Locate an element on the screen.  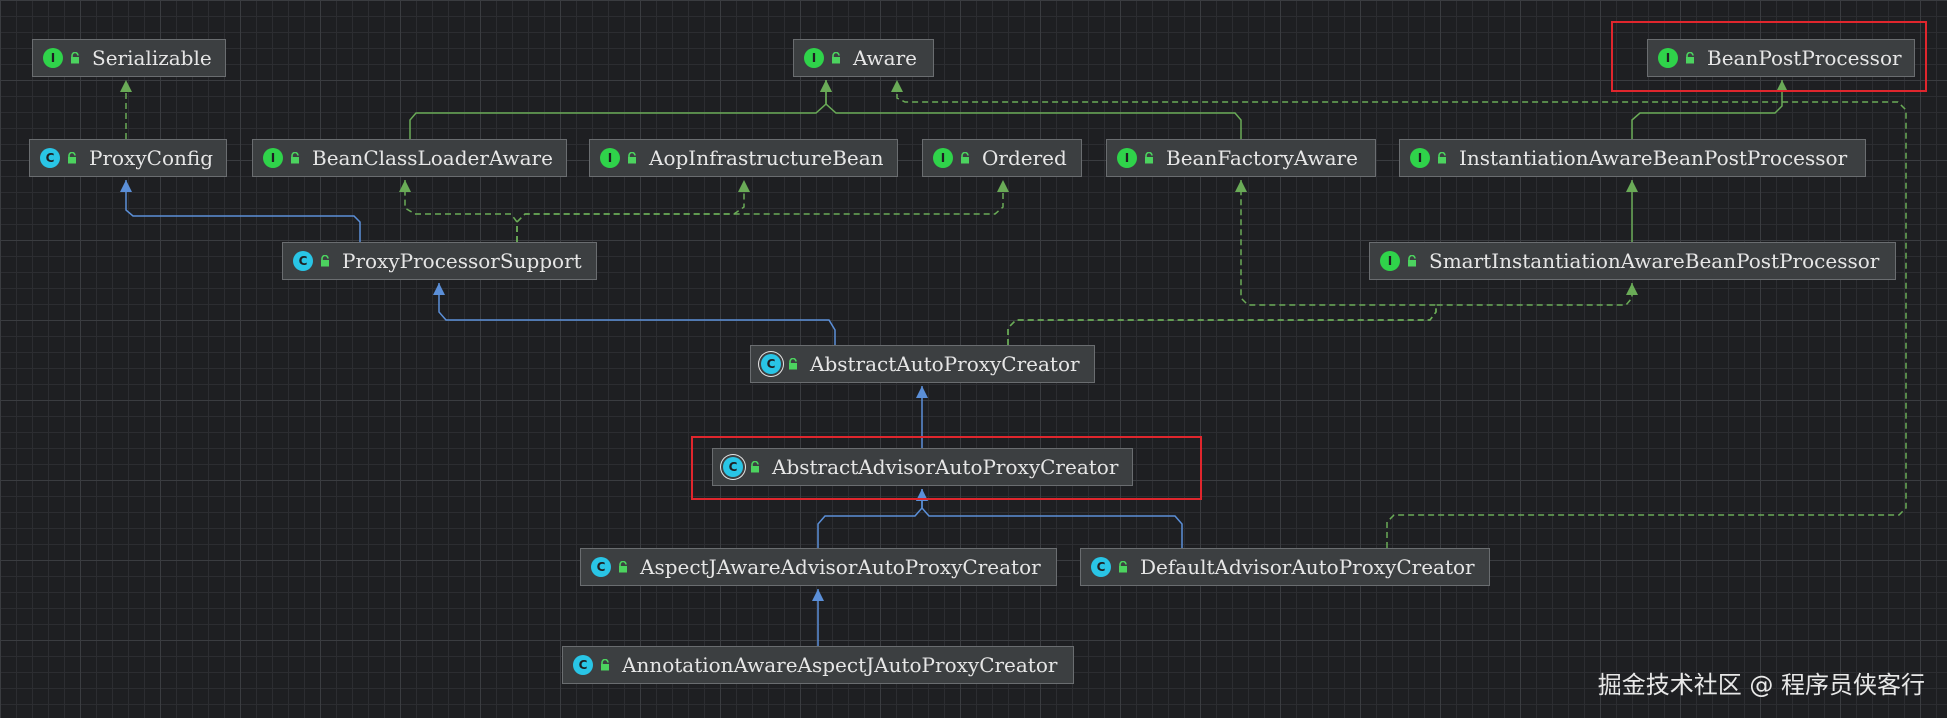
node-serializable: I Serializable is located at coordinates (129, 58).